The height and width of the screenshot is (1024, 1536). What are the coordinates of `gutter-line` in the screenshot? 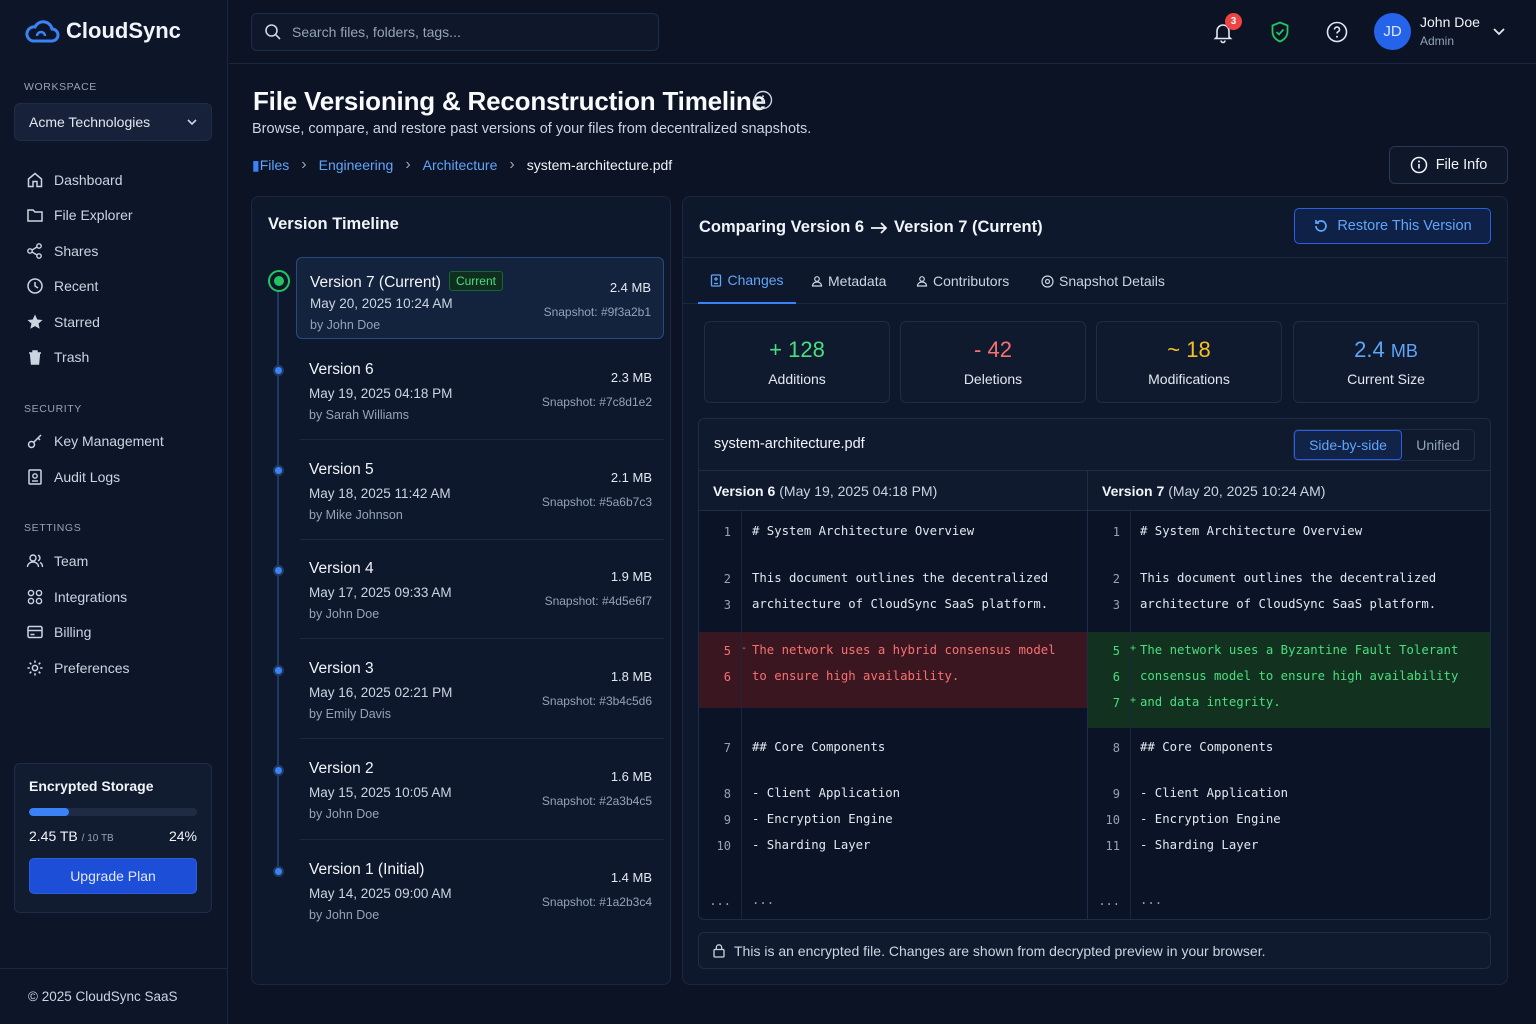 It's located at (741, 715).